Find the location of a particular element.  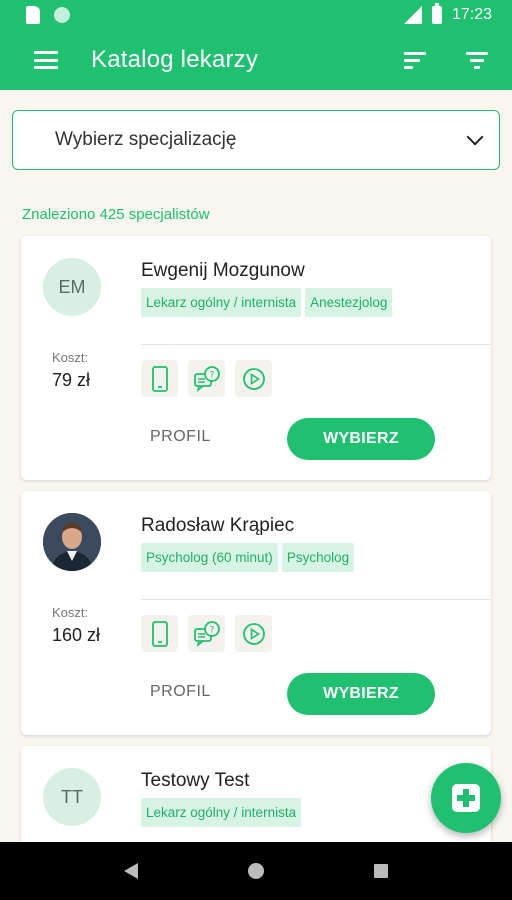

specialization-tag: Psycholog is located at coordinates (318, 557).